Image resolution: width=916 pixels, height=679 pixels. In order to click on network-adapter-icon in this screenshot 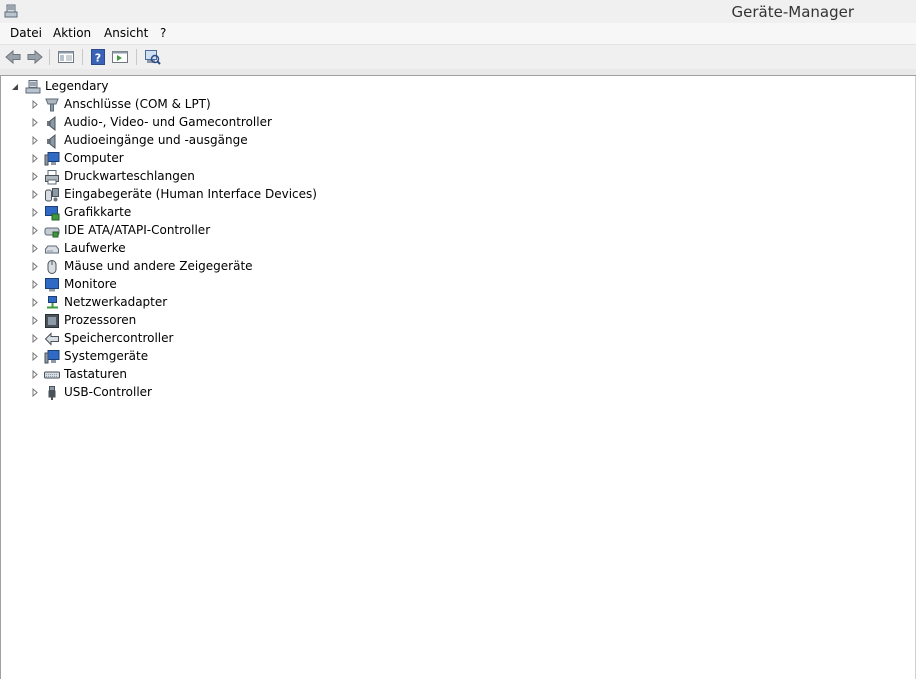, I will do `click(52, 302)`.